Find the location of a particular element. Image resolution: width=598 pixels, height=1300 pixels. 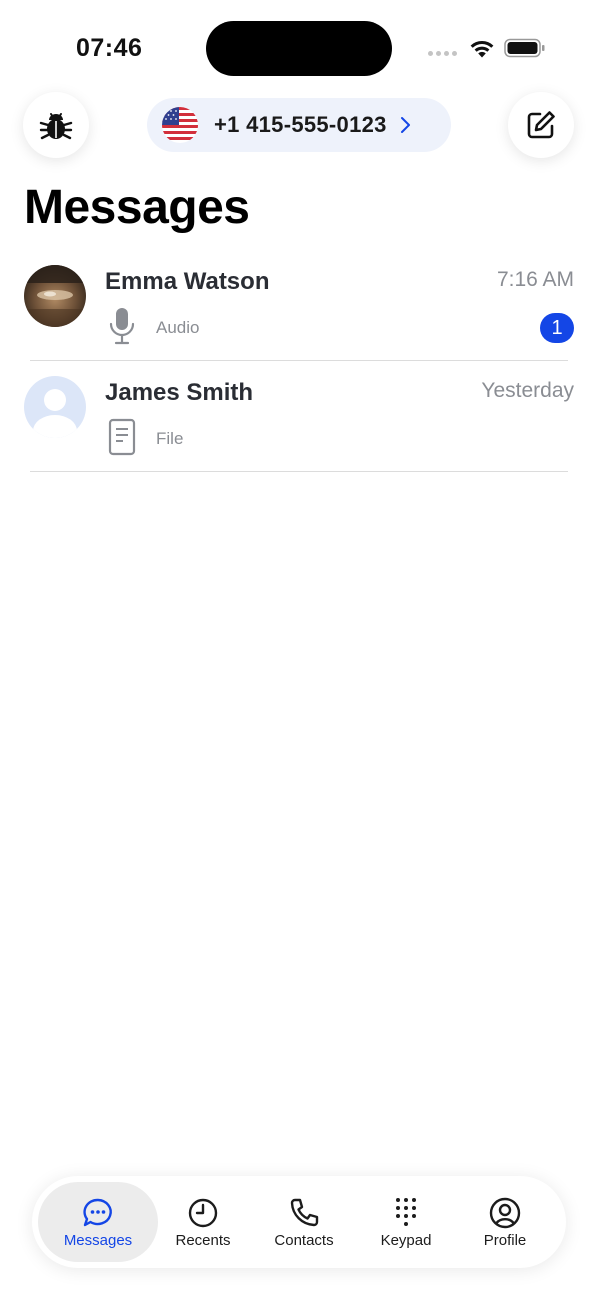

tab-messages: Messages is located at coordinates (98, 1222).